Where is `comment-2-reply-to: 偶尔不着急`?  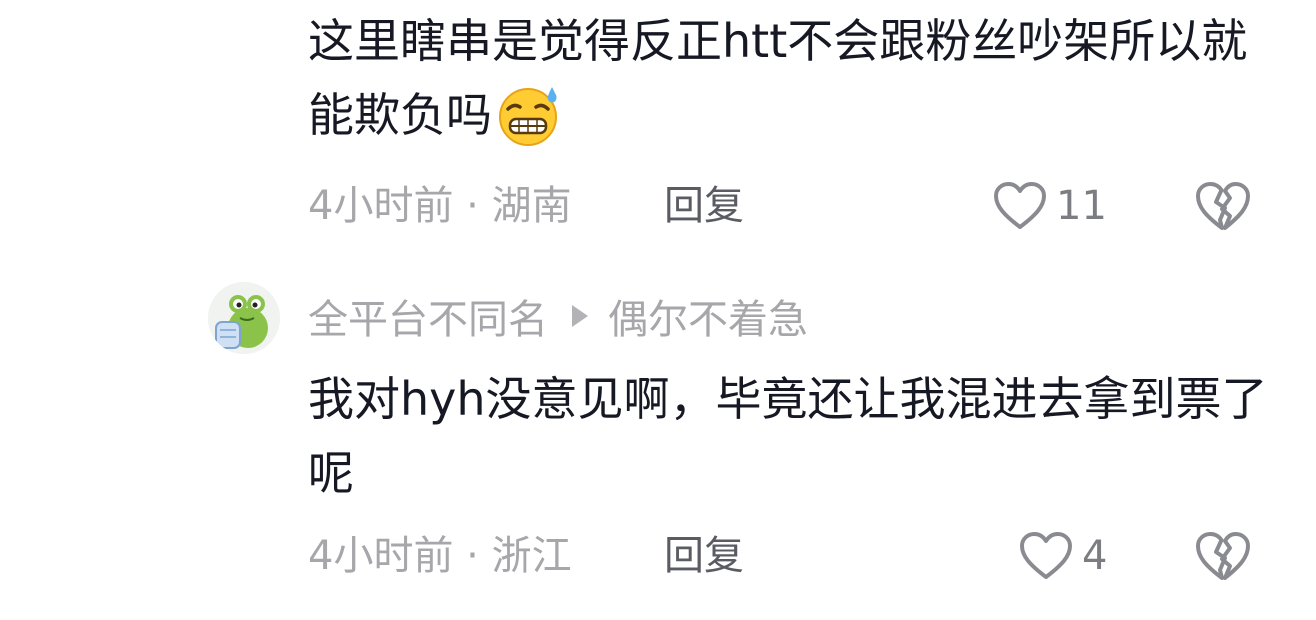 comment-2-reply-to: 偶尔不着急 is located at coordinates (708, 316).